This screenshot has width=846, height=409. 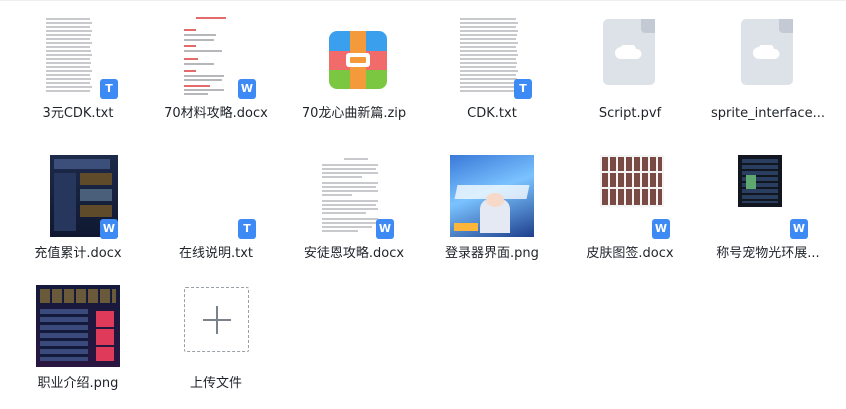 What do you see at coordinates (215, 383) in the screenshot?
I see `upload-label: 上传文件` at bounding box center [215, 383].